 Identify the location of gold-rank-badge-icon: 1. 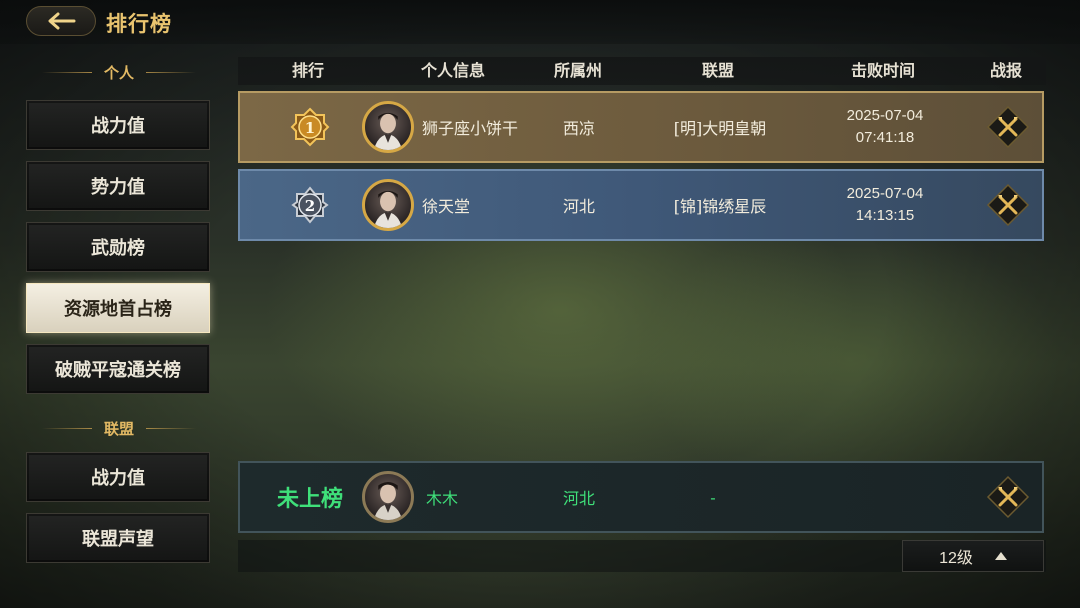
(310, 127).